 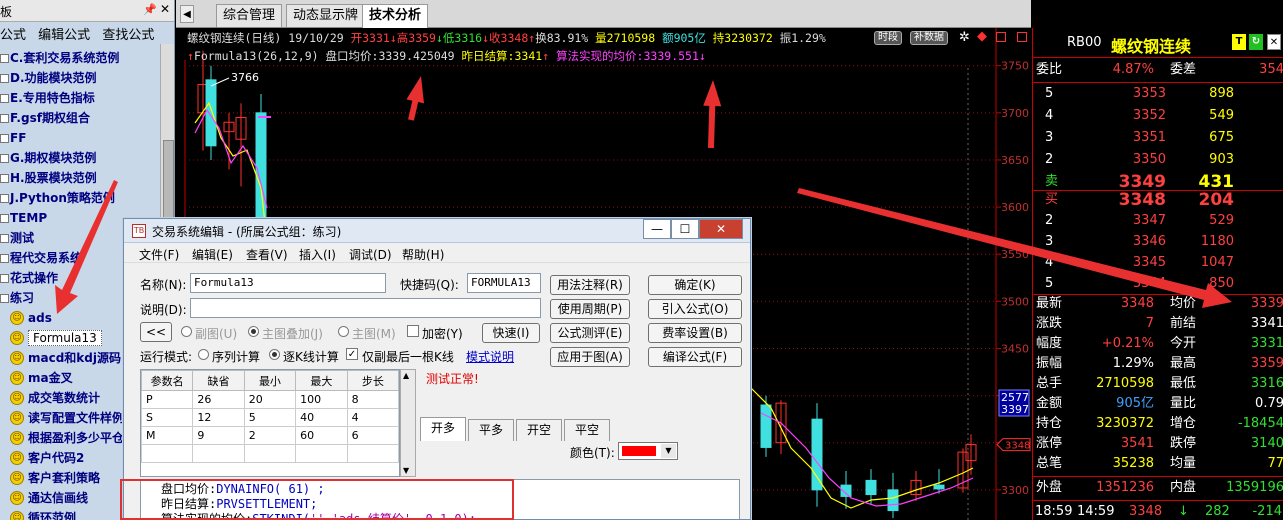 What do you see at coordinates (668, 451) in the screenshot?
I see `chevron-down-icon: ▼` at bounding box center [668, 451].